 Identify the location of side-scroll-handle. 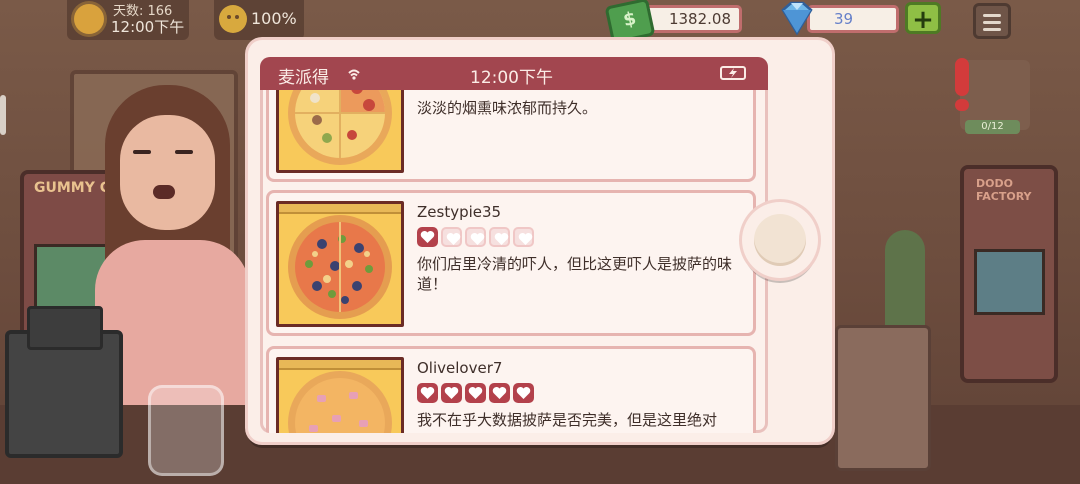
(3, 115).